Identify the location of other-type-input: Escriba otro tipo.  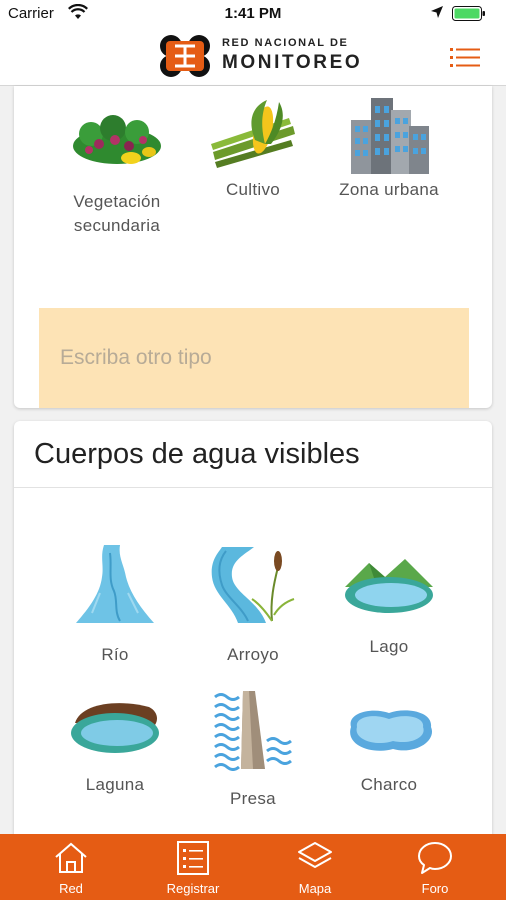
(254, 358).